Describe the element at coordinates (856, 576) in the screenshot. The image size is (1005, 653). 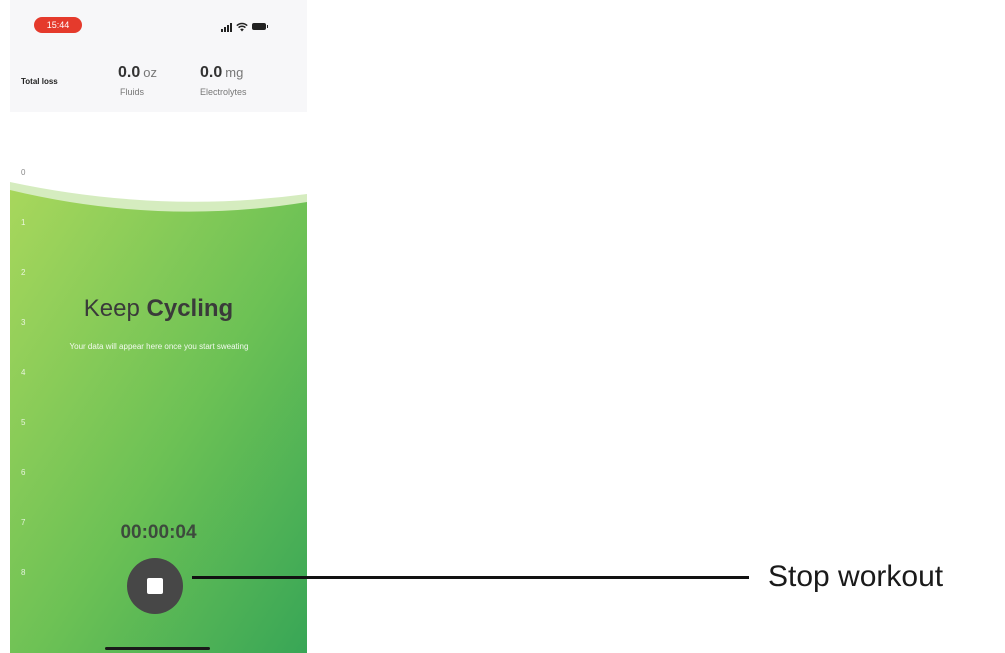
I see `stop-workout-annotation: Stop workout` at that location.